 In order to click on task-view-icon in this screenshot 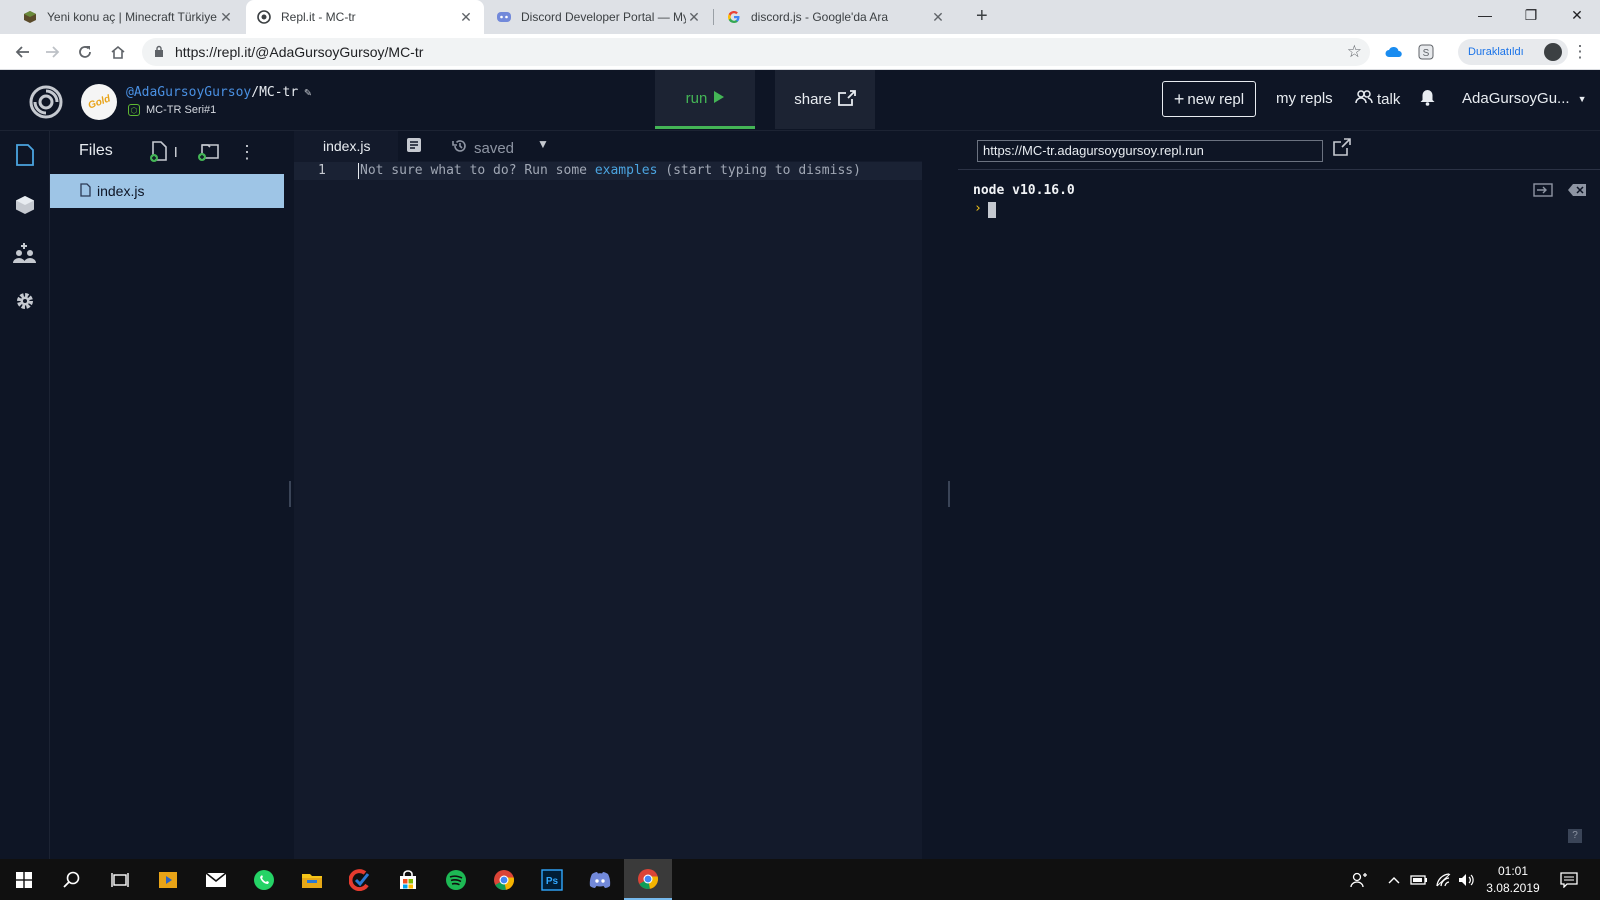, I will do `click(120, 879)`.